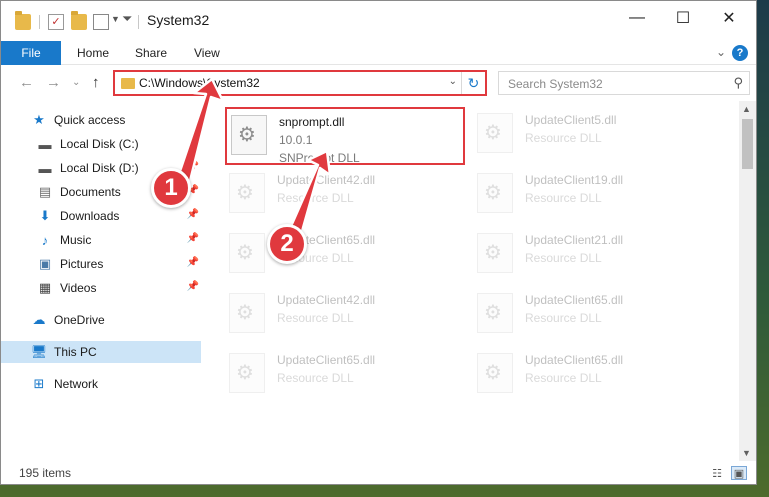 The width and height of the screenshot is (769, 497). Describe the element at coordinates (253, 160) in the screenshot. I see `annotation-arrows` at that location.